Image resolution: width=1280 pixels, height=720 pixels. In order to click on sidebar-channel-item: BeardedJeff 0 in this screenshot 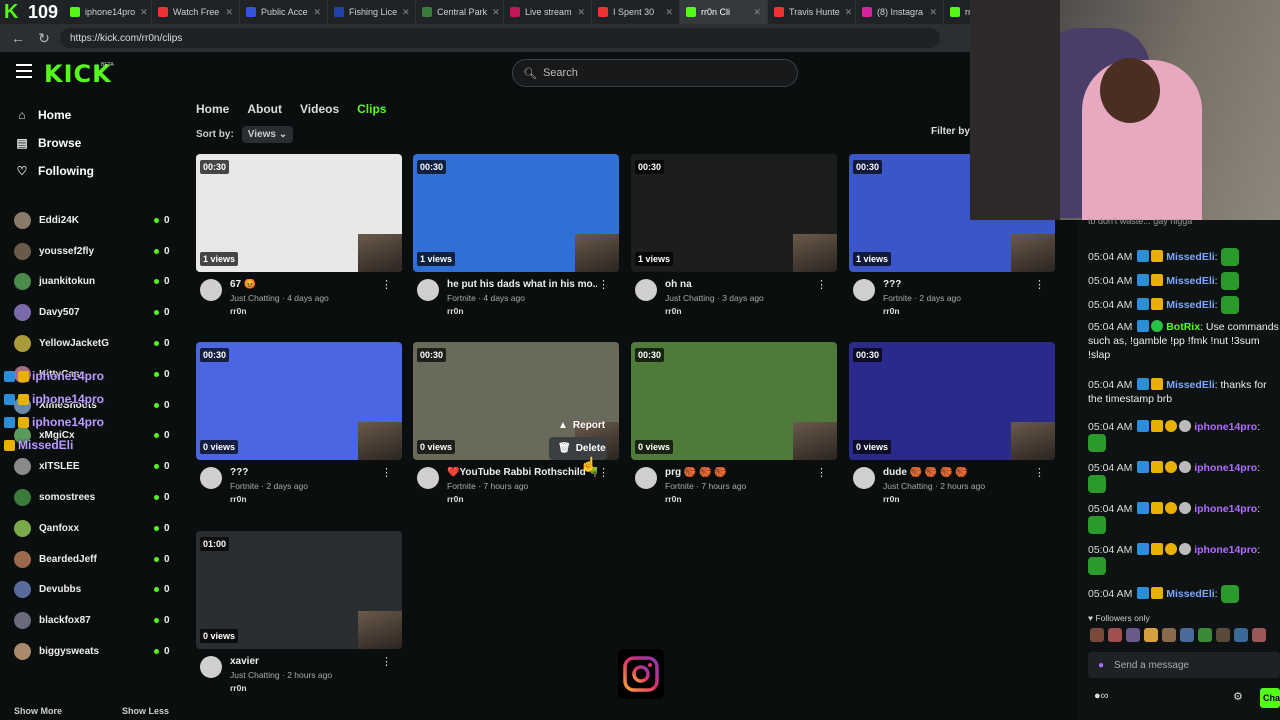, I will do `click(94, 559)`.